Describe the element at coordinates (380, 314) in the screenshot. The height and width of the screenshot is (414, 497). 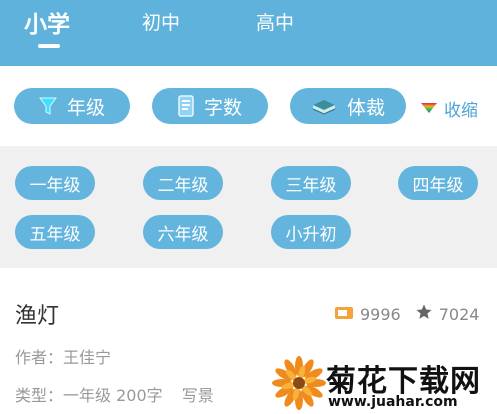
I see `views-count: 9996` at that location.